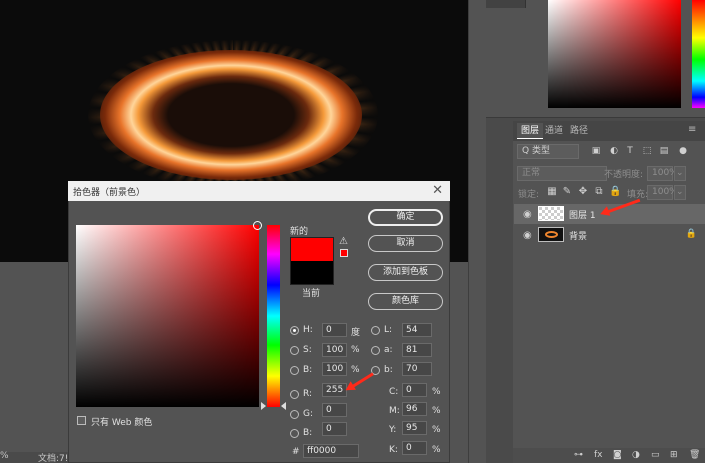 The height and width of the screenshot is (463, 705). I want to click on saturation-input: 100, so click(334, 350).